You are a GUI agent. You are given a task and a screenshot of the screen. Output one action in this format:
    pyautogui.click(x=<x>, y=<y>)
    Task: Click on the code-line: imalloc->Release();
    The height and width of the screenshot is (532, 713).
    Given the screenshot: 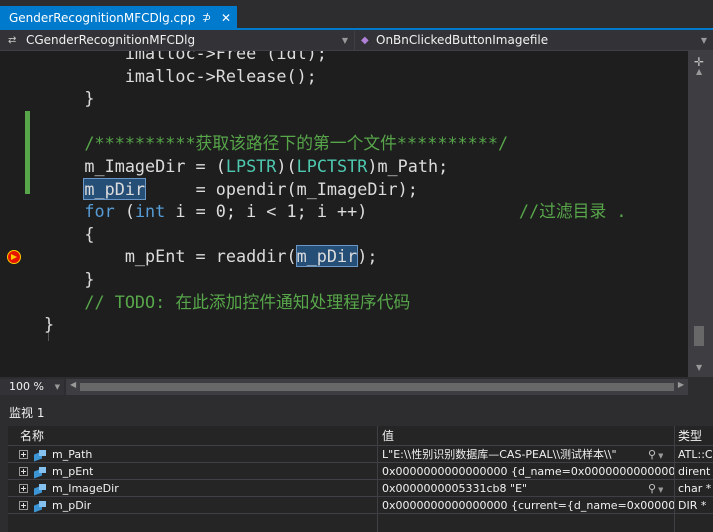 What is the action you would take?
    pyautogui.click(x=180, y=76)
    